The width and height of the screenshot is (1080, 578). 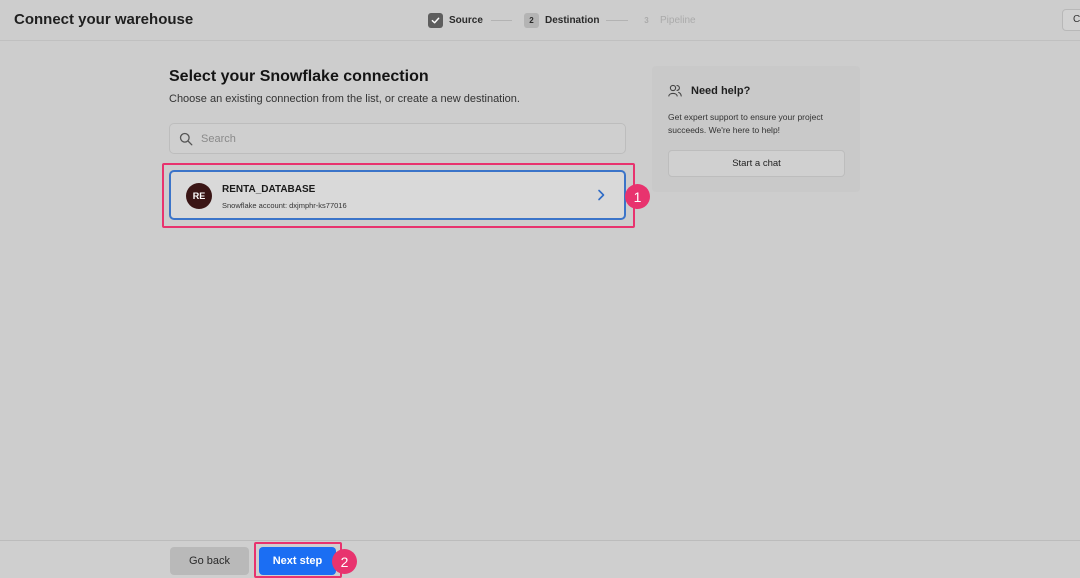 I want to click on next-step-button: Next step, so click(x=297, y=561).